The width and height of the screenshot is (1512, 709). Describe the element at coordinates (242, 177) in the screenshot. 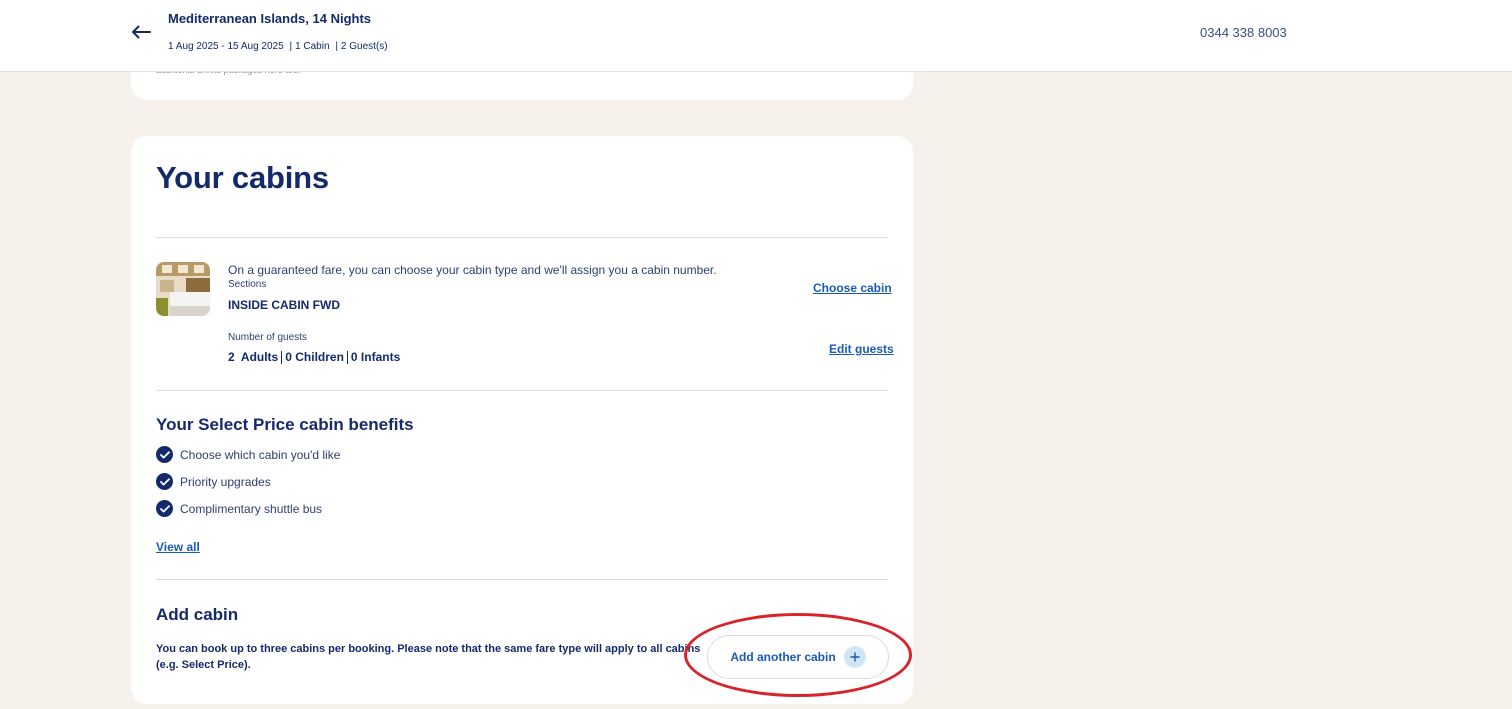

I see `section-title: Your cabins` at that location.